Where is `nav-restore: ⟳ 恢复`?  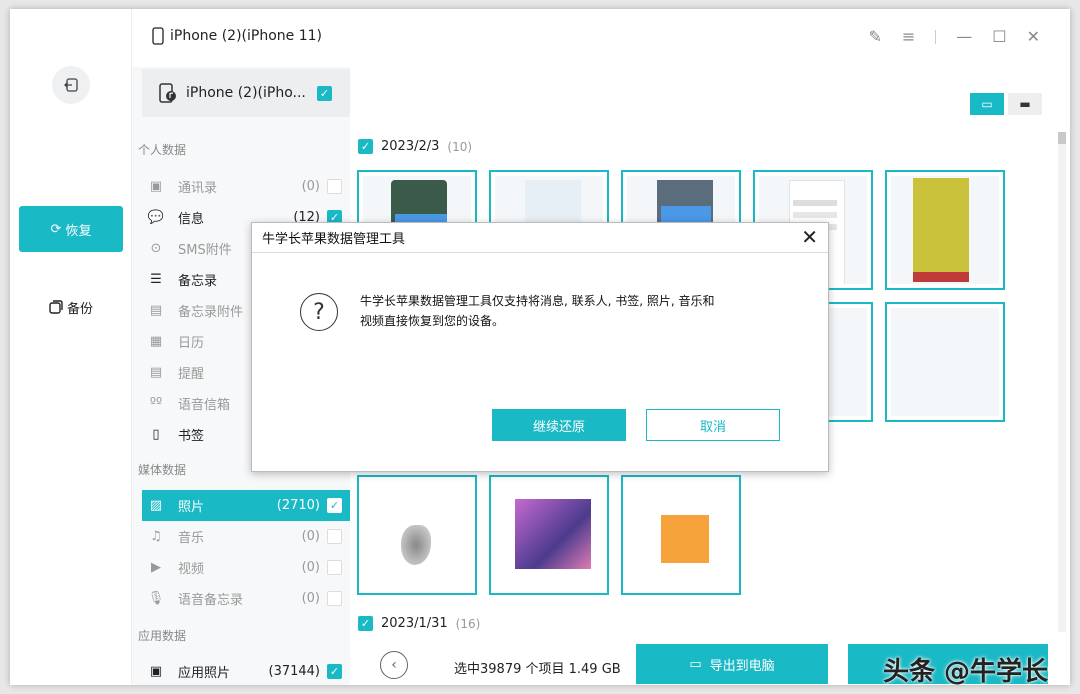 nav-restore: ⟳ 恢复 is located at coordinates (71, 229).